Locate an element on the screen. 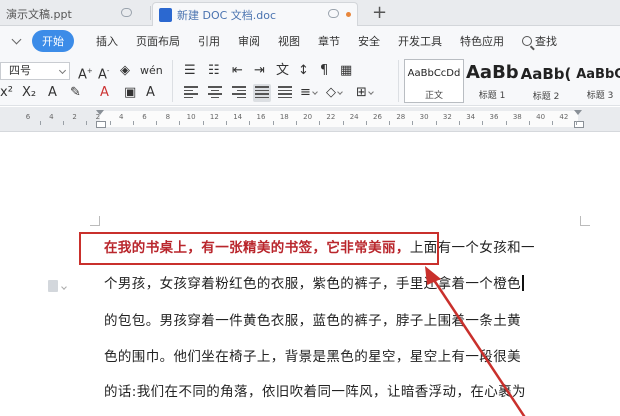 The width and height of the screenshot is (620, 416). increase-indent-icon: ⇥ is located at coordinates (259, 71).